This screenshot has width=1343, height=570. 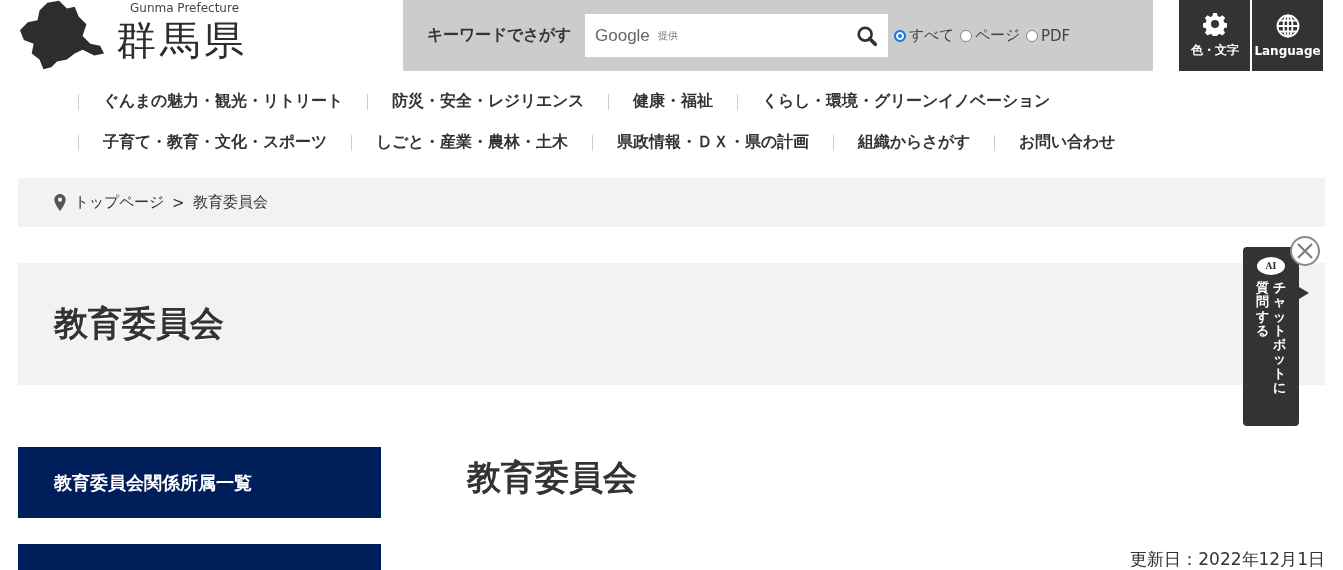 I want to click on radio-label: すべて, so click(x=931, y=35).